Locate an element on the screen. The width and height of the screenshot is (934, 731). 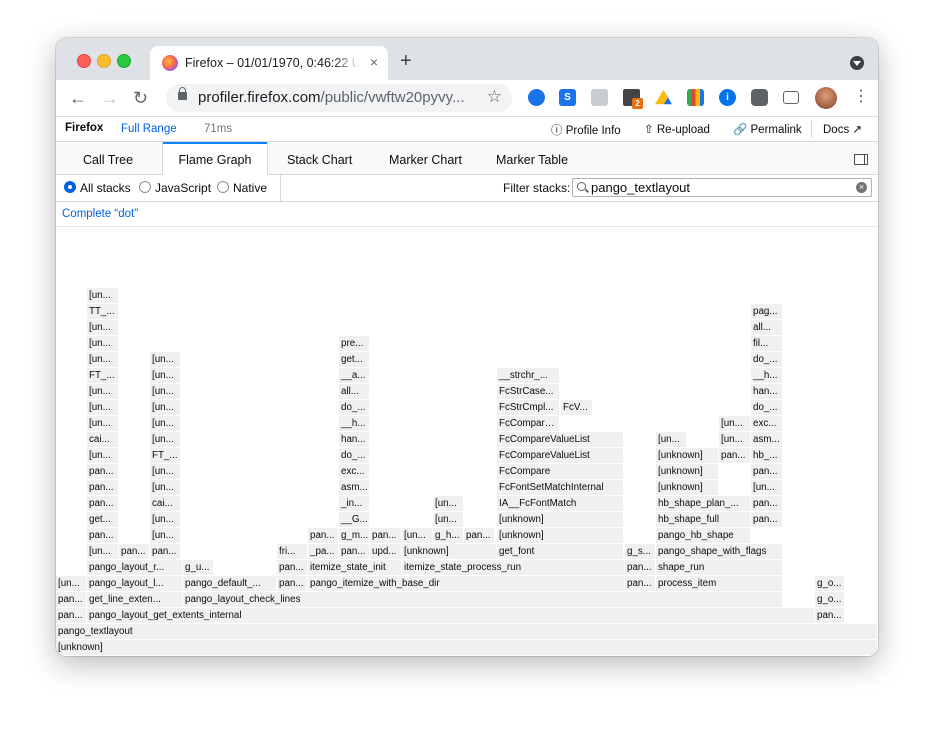
menu-kebab-icon: ⋮ is located at coordinates (861, 97).